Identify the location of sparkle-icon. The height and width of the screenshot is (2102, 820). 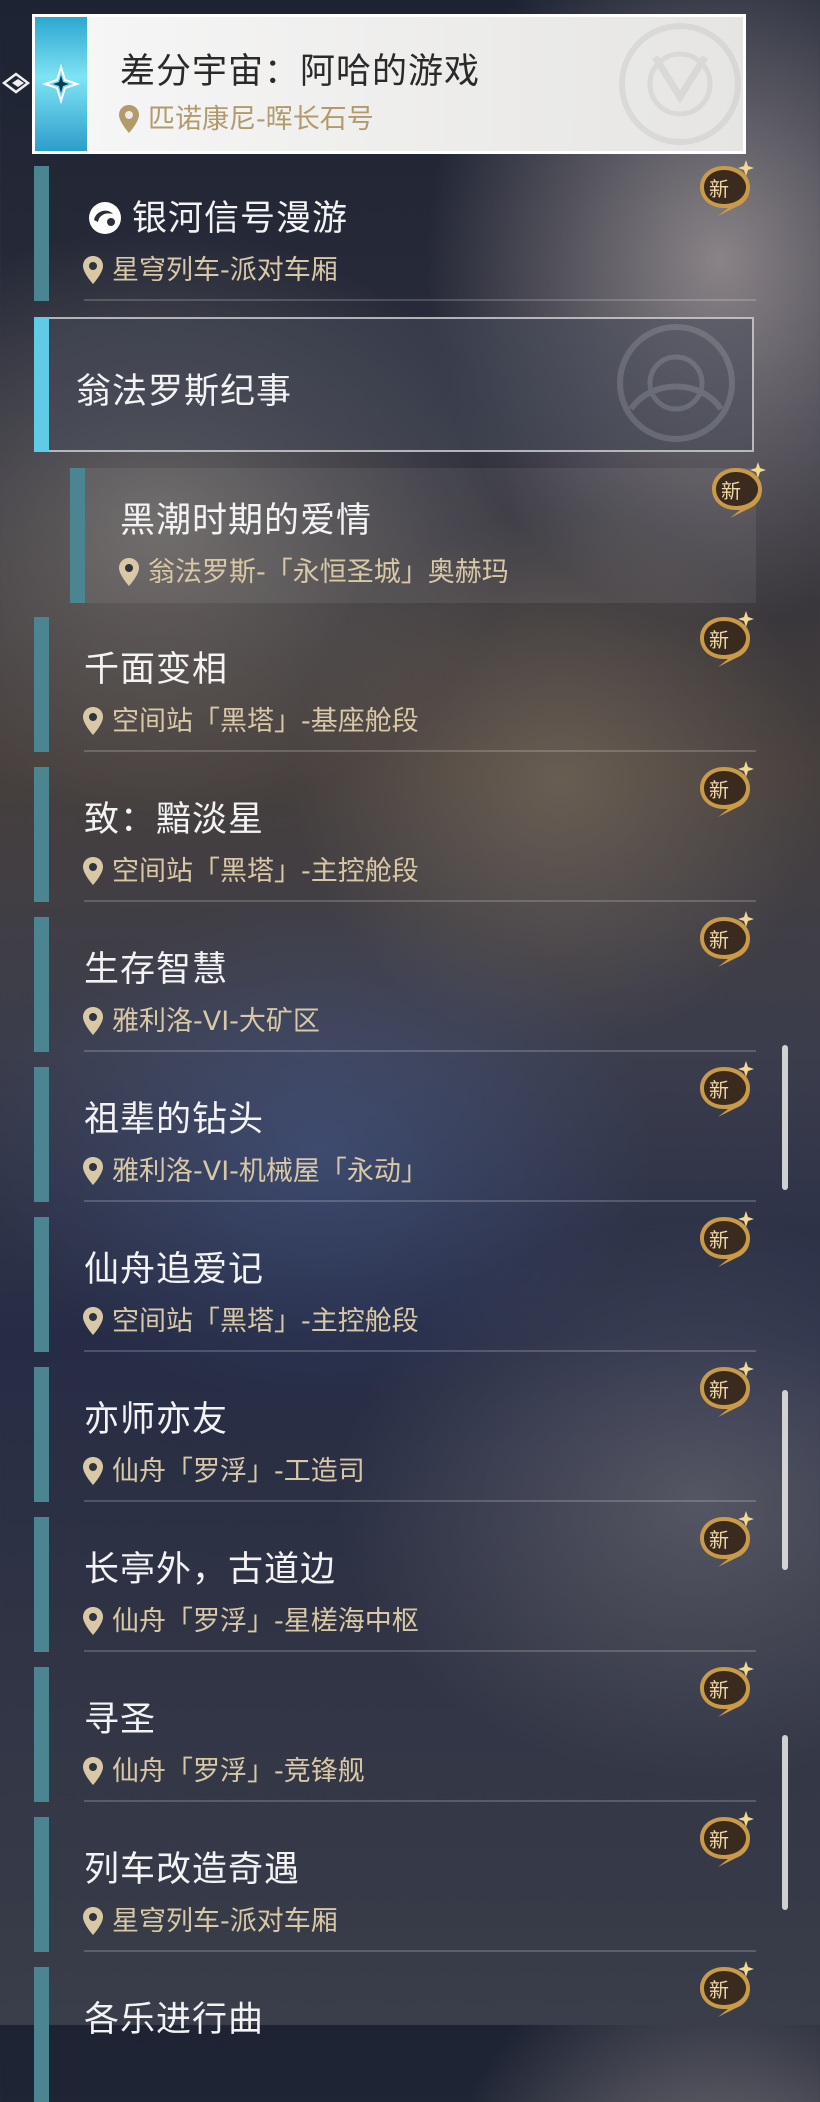
(61, 84).